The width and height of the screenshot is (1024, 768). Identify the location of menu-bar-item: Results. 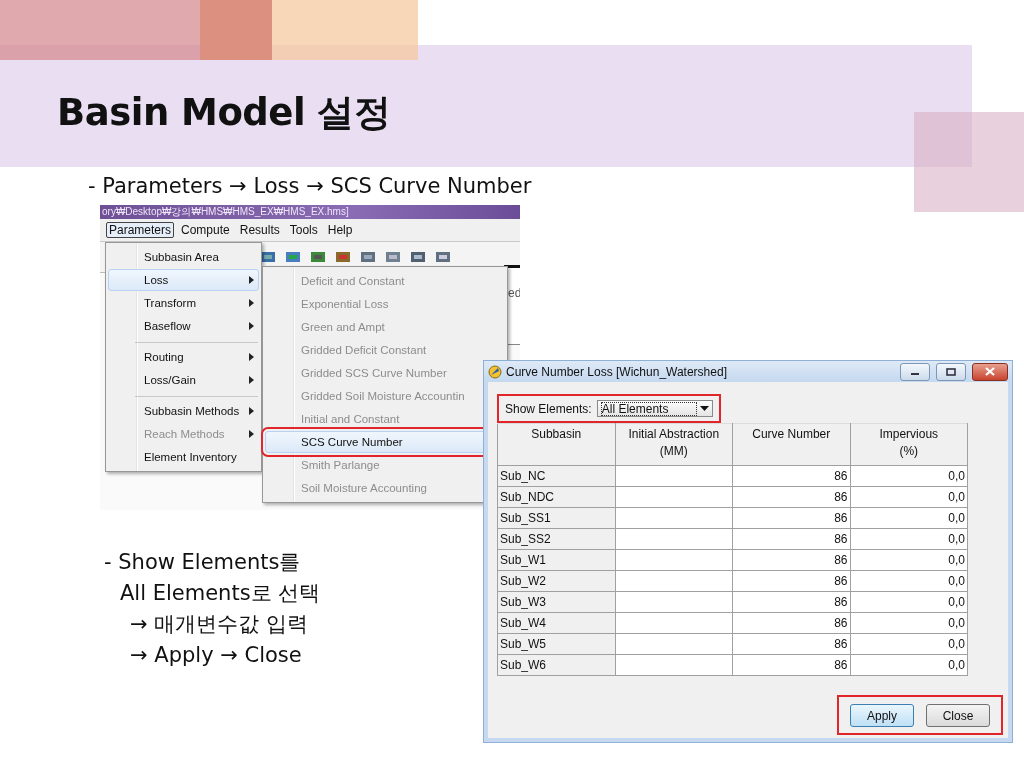
(259, 230).